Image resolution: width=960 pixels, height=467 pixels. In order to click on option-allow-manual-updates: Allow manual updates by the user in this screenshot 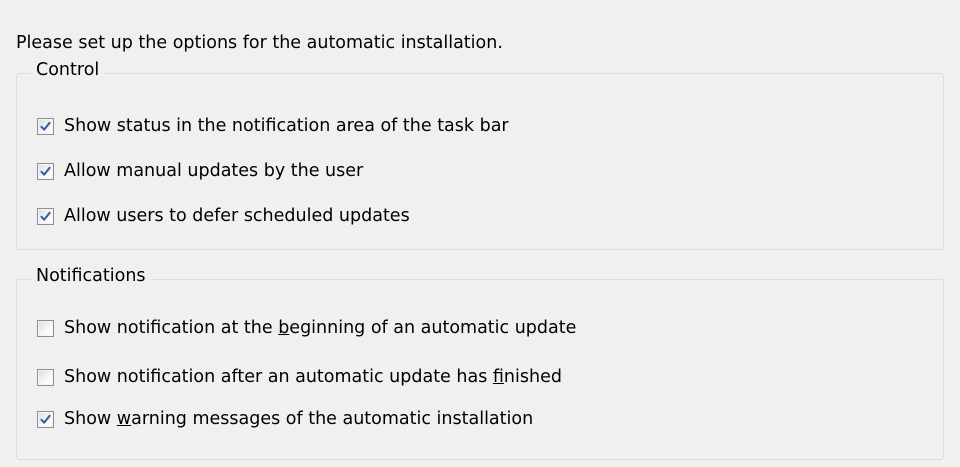, I will do `click(200, 171)`.